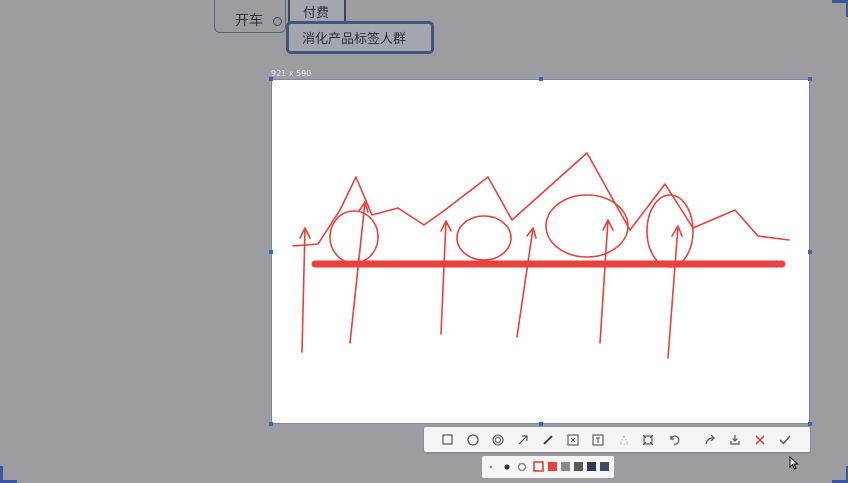  What do you see at coordinates (578, 466) in the screenshot?
I see `color-swatch-darkgray` at bounding box center [578, 466].